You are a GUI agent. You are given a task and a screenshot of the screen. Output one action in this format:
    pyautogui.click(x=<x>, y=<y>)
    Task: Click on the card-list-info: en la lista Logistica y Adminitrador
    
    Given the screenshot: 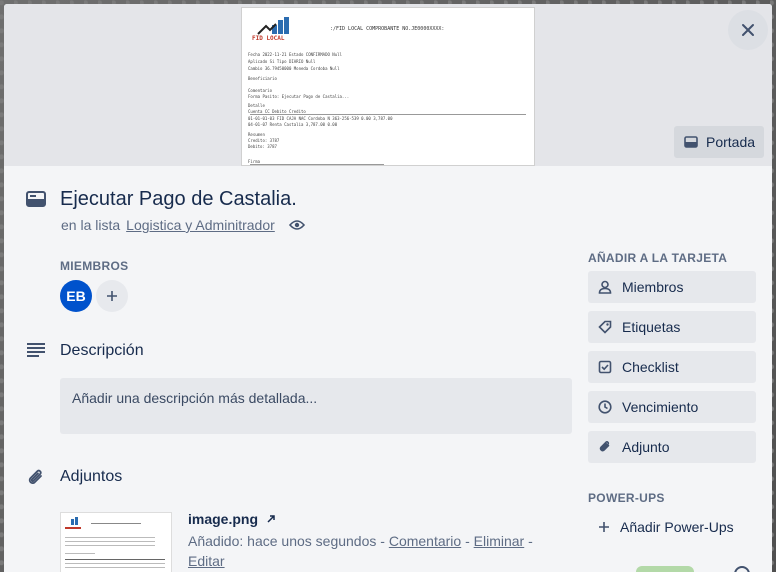 What is the action you would take?
    pyautogui.click(x=183, y=225)
    